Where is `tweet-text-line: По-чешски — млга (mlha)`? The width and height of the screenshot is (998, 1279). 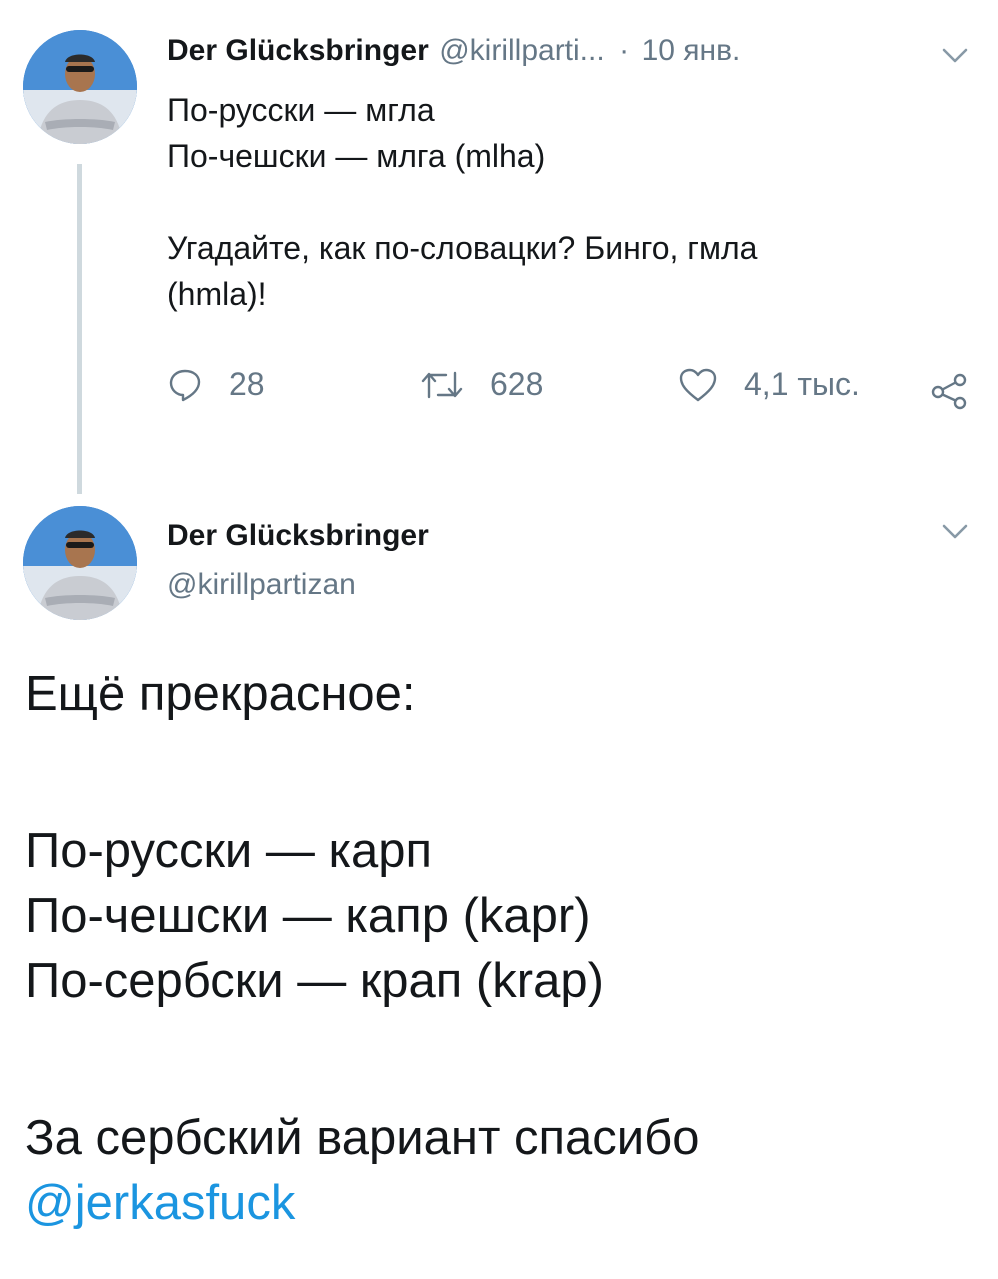
tweet-text-line: По-чешски — млга (mlha) is located at coordinates (356, 156).